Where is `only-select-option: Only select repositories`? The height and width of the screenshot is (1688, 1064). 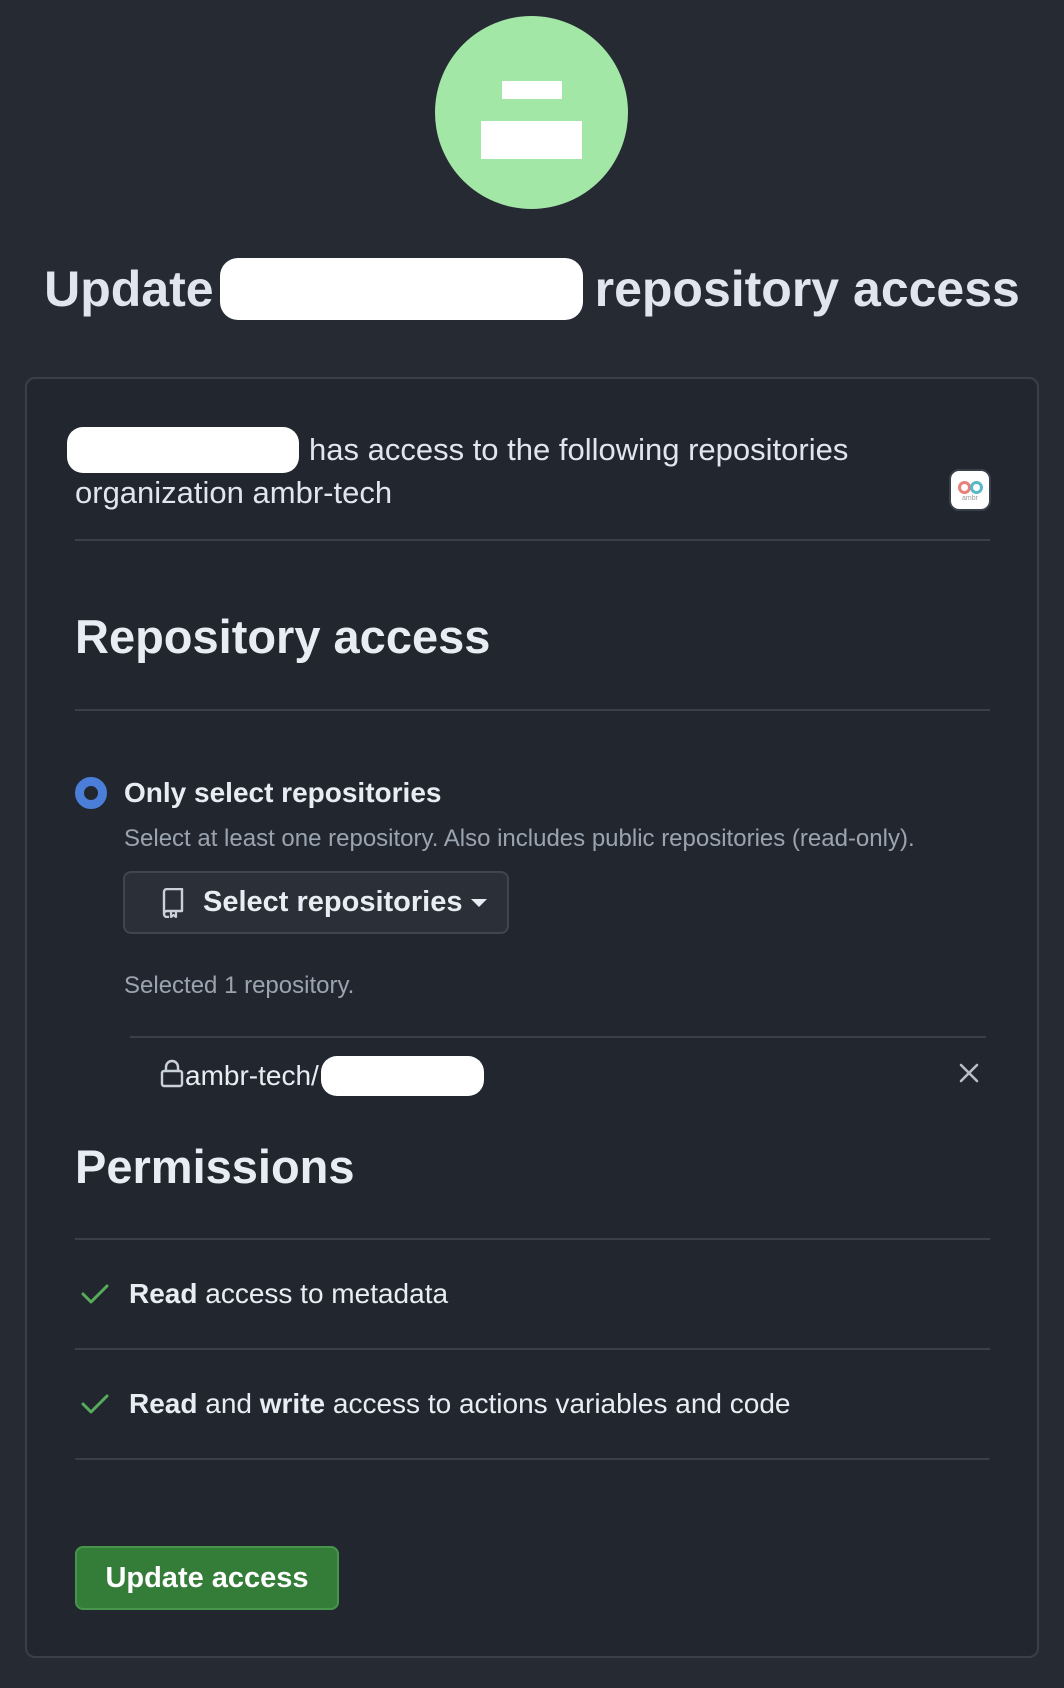
only-select-option: Only select repositories is located at coordinates (258, 793).